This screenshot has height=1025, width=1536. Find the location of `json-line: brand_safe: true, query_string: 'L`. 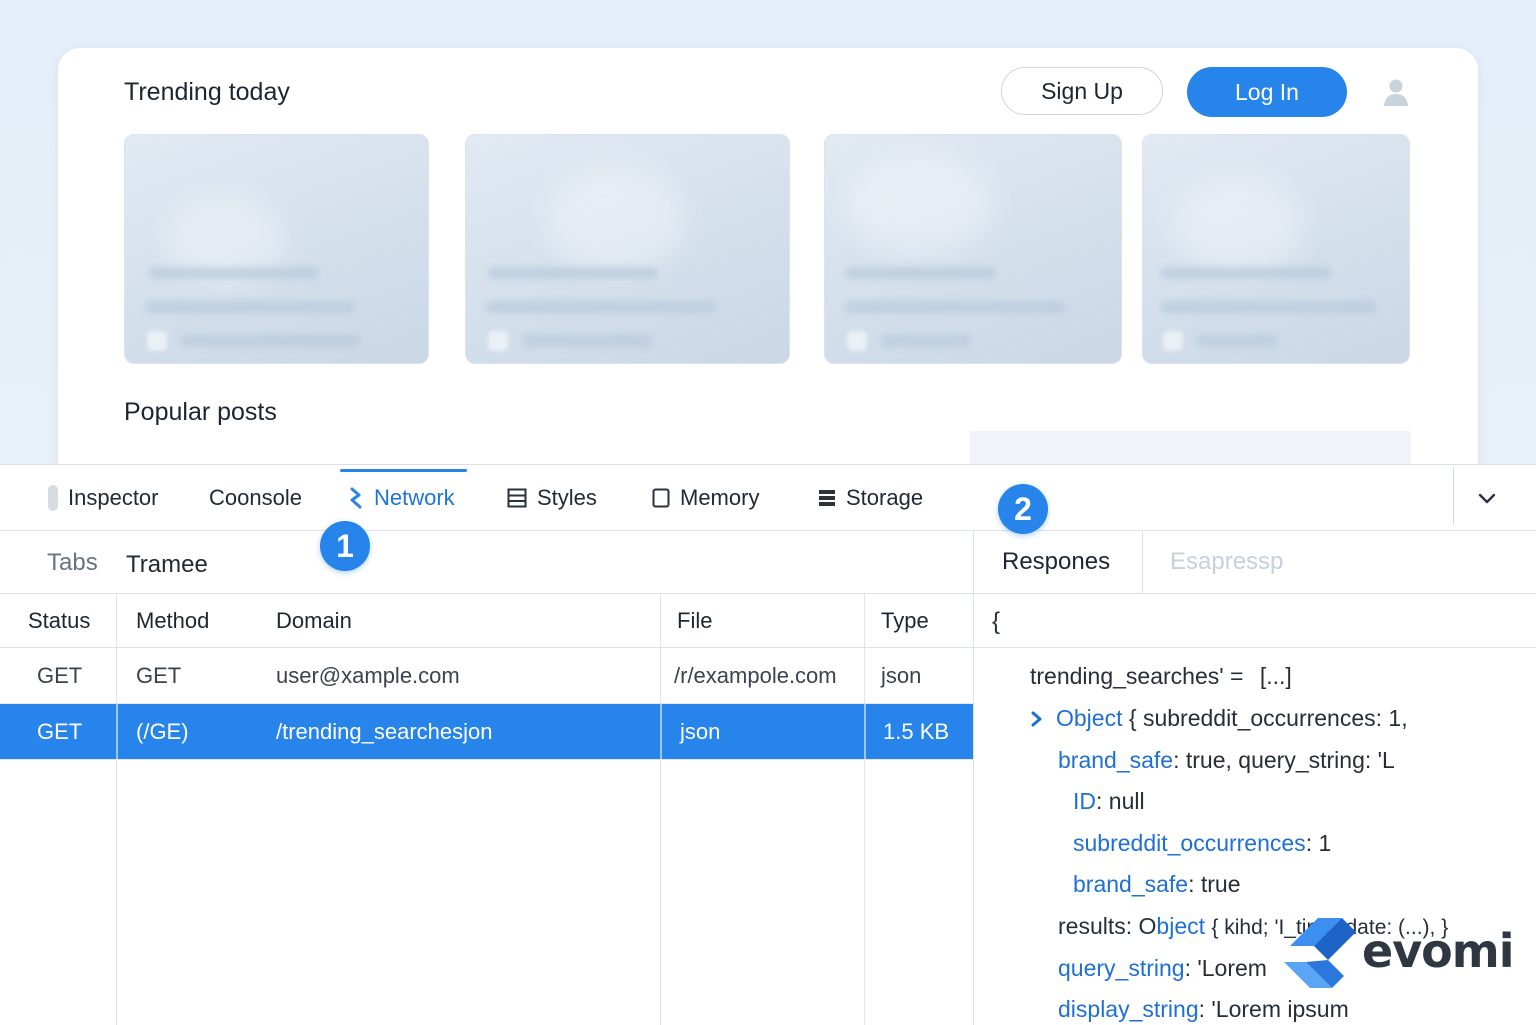

json-line: brand_safe: true, query_string: 'L is located at coordinates (1226, 760).